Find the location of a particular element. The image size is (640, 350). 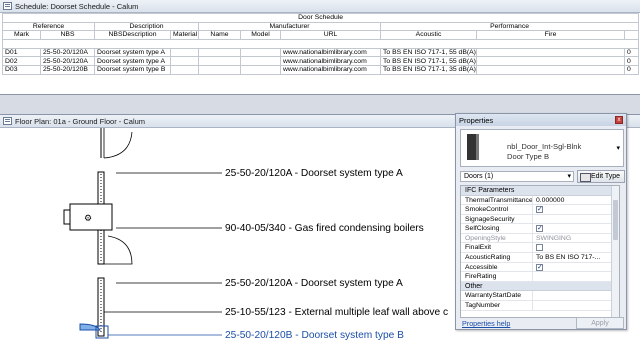

property-row: SelfClosing is located at coordinates (540, 229).